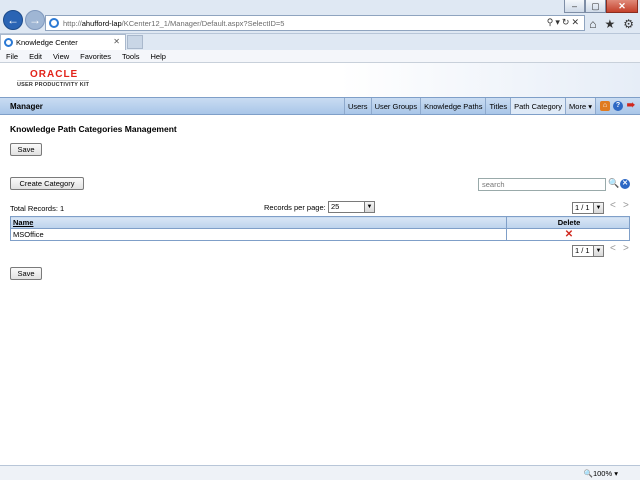 This screenshot has width=640, height=480. I want to click on menu-edit: Edit, so click(35, 56).